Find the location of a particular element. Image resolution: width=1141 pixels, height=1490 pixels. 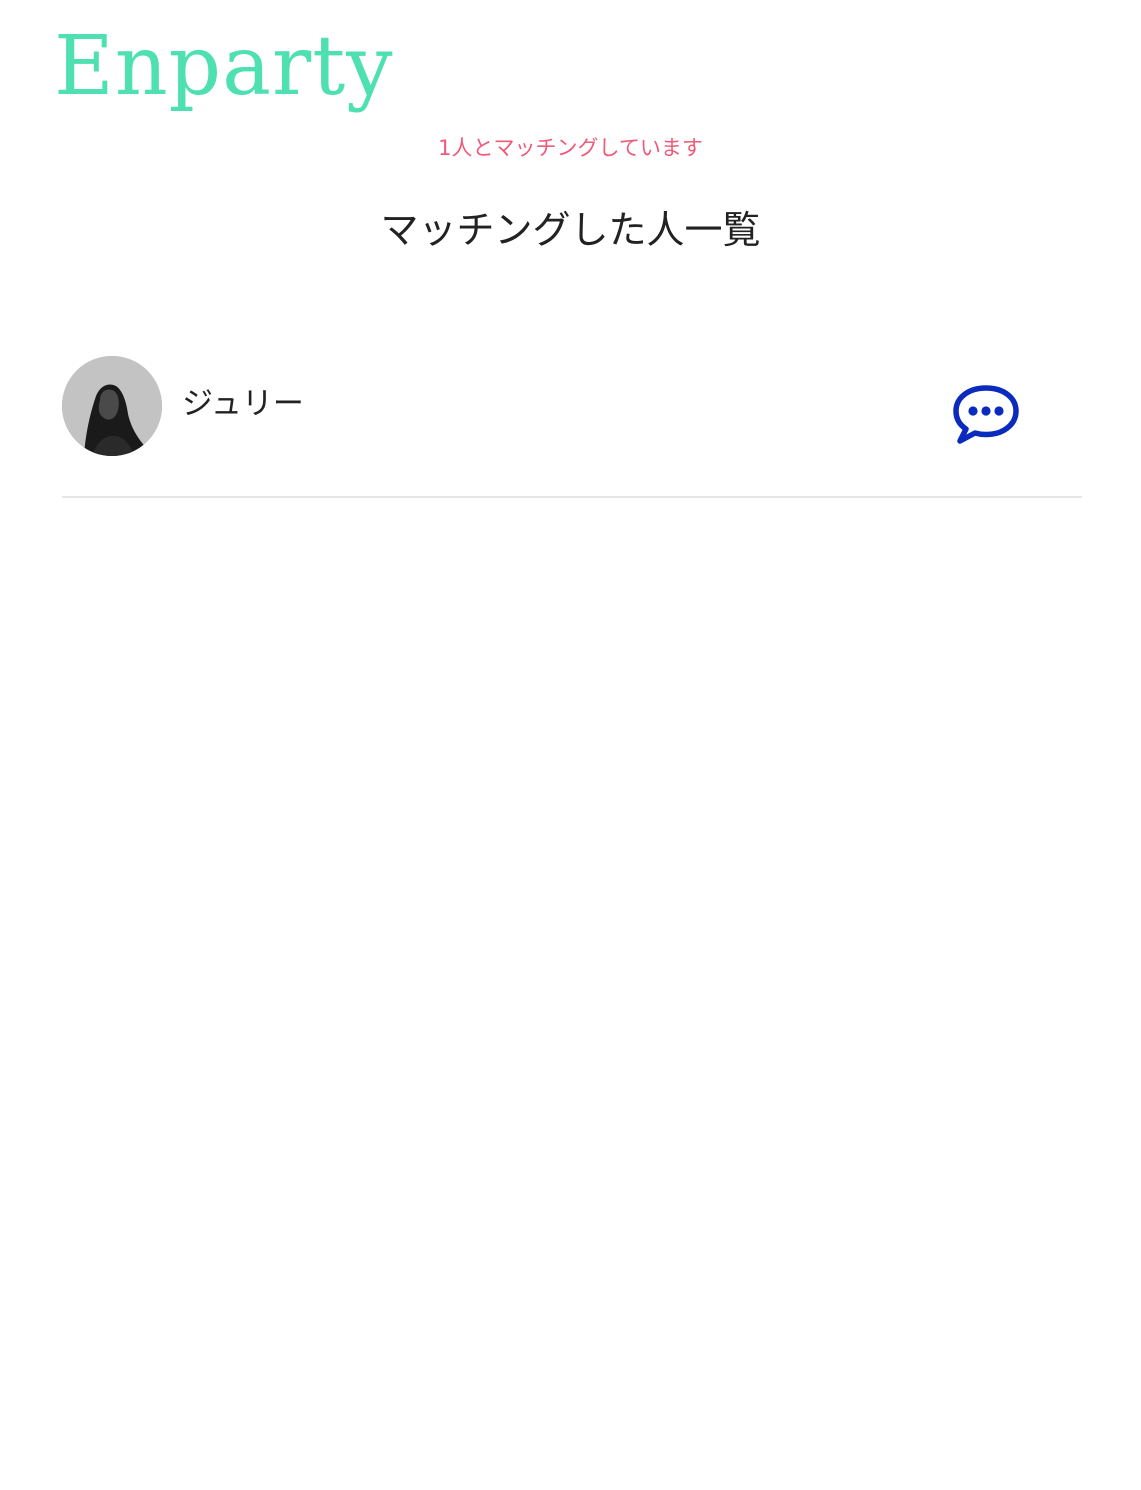

chat-bubble-icon is located at coordinates (986, 414).